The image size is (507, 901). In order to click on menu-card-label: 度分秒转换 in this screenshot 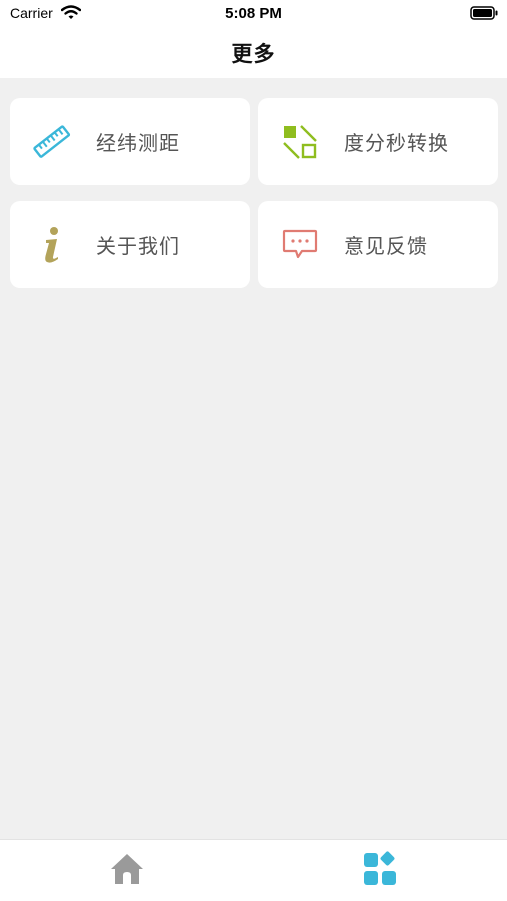, I will do `click(396, 143)`.